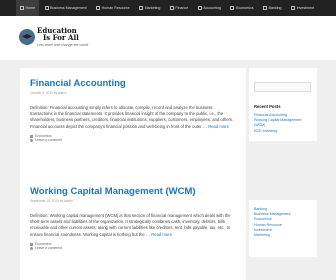 Image resolution: width=336 pixels, height=280 pixels. Describe the element at coordinates (212, 8) in the screenshot. I see `nav-label: Accounting` at that location.